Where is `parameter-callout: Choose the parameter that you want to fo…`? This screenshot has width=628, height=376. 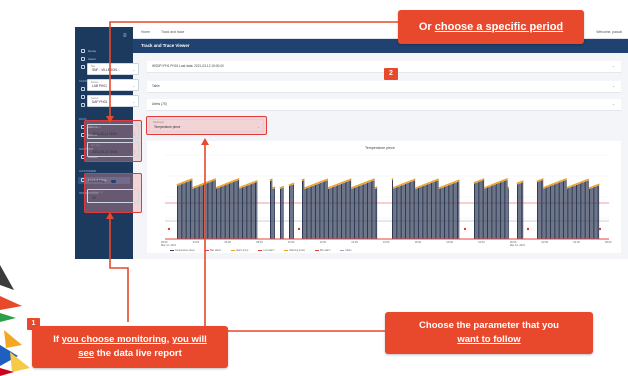 parameter-callout: Choose the parameter that you want to fo… is located at coordinates (489, 333).